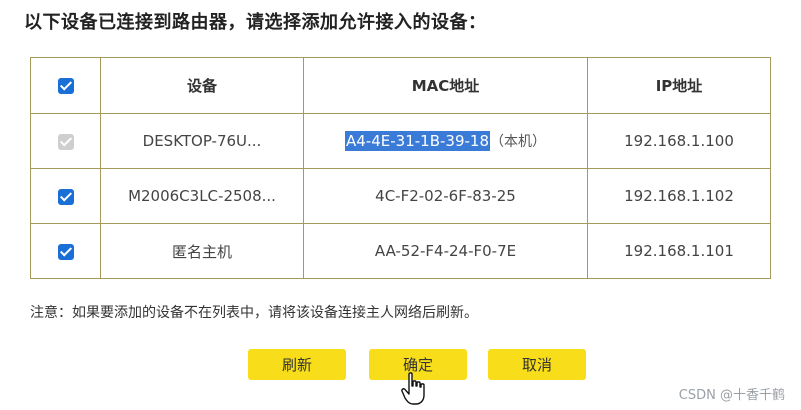  Describe the element at coordinates (254, 313) in the screenshot. I see `notice-text: 注意：如果要添加的设备不在列表中，请将该设备连接主人网络后刷新。` at that location.